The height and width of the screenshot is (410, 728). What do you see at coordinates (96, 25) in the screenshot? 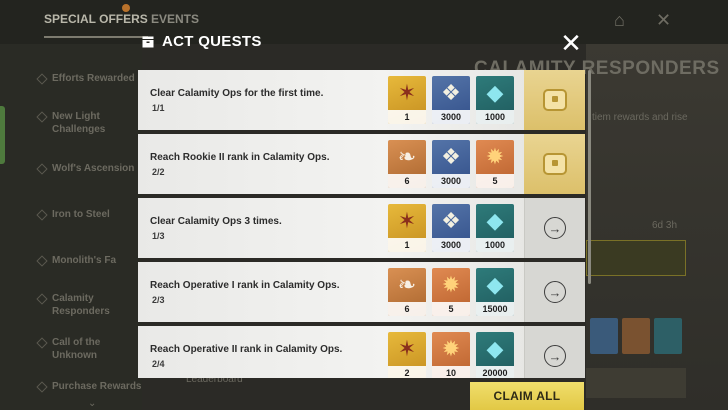
I see `tab-special-offers: SPECIAL OFFERS` at bounding box center [96, 25].